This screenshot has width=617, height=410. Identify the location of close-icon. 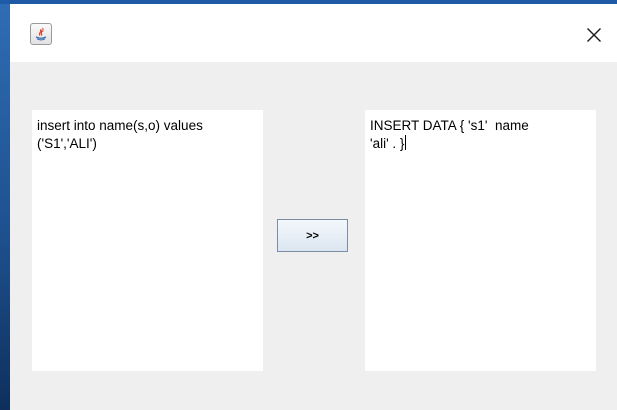
(594, 35).